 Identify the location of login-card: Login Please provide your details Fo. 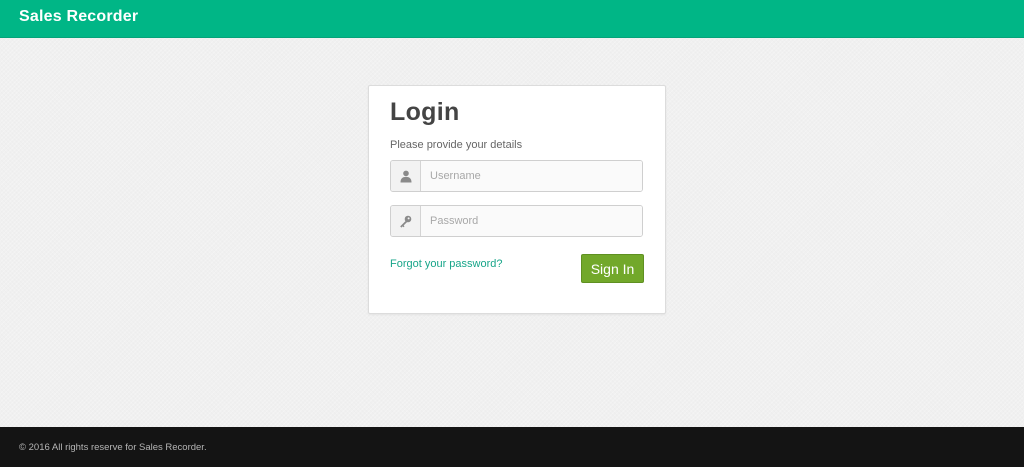
(517, 199).